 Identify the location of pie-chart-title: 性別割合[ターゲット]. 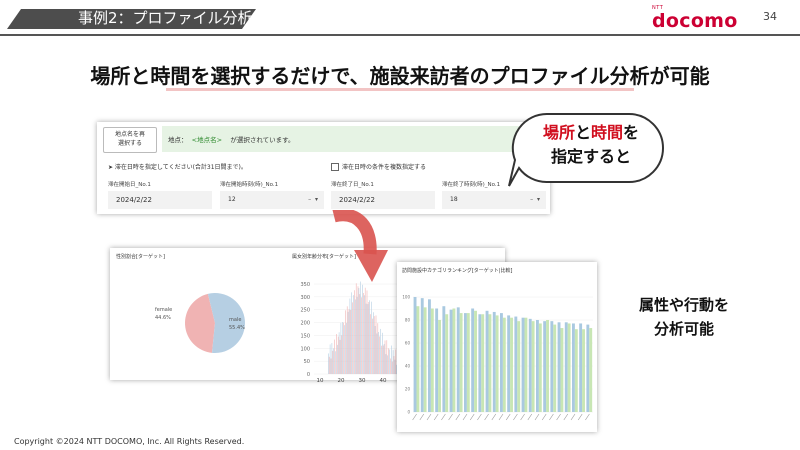
(140, 257).